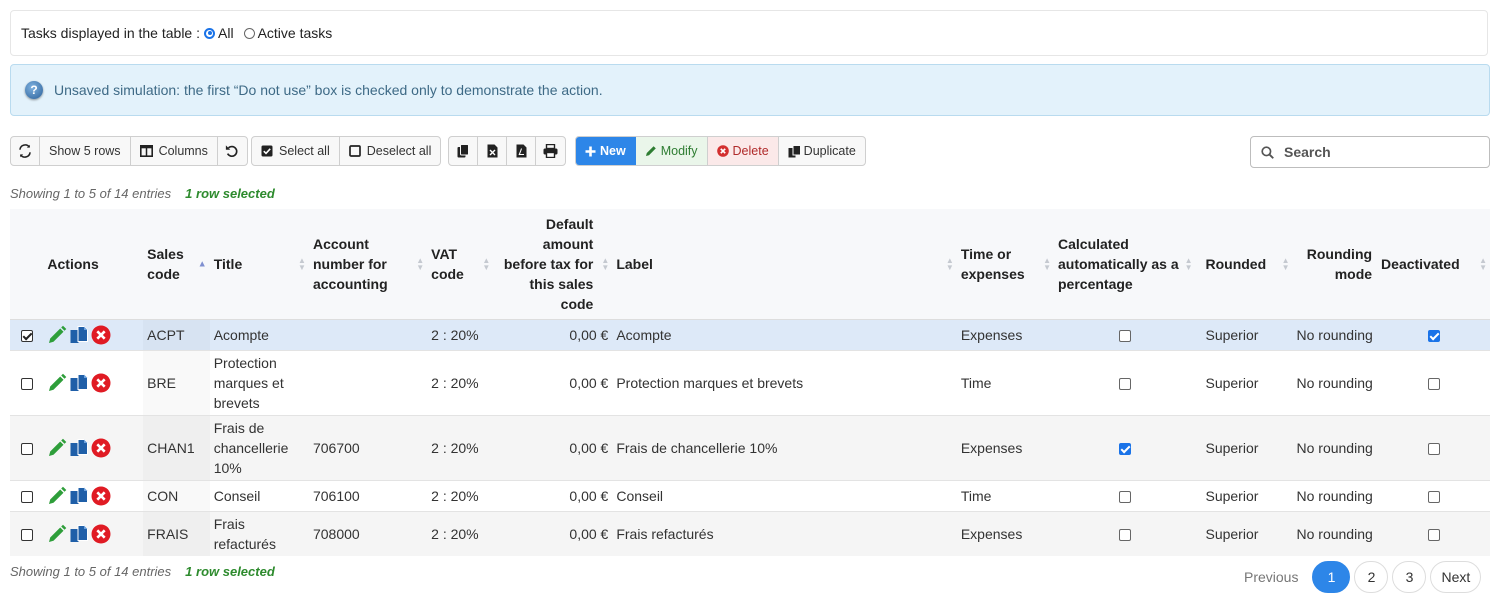 This screenshot has width=1500, height=604. What do you see at coordinates (822, 151) in the screenshot?
I see `duplicate-button: Duplicate` at bounding box center [822, 151].